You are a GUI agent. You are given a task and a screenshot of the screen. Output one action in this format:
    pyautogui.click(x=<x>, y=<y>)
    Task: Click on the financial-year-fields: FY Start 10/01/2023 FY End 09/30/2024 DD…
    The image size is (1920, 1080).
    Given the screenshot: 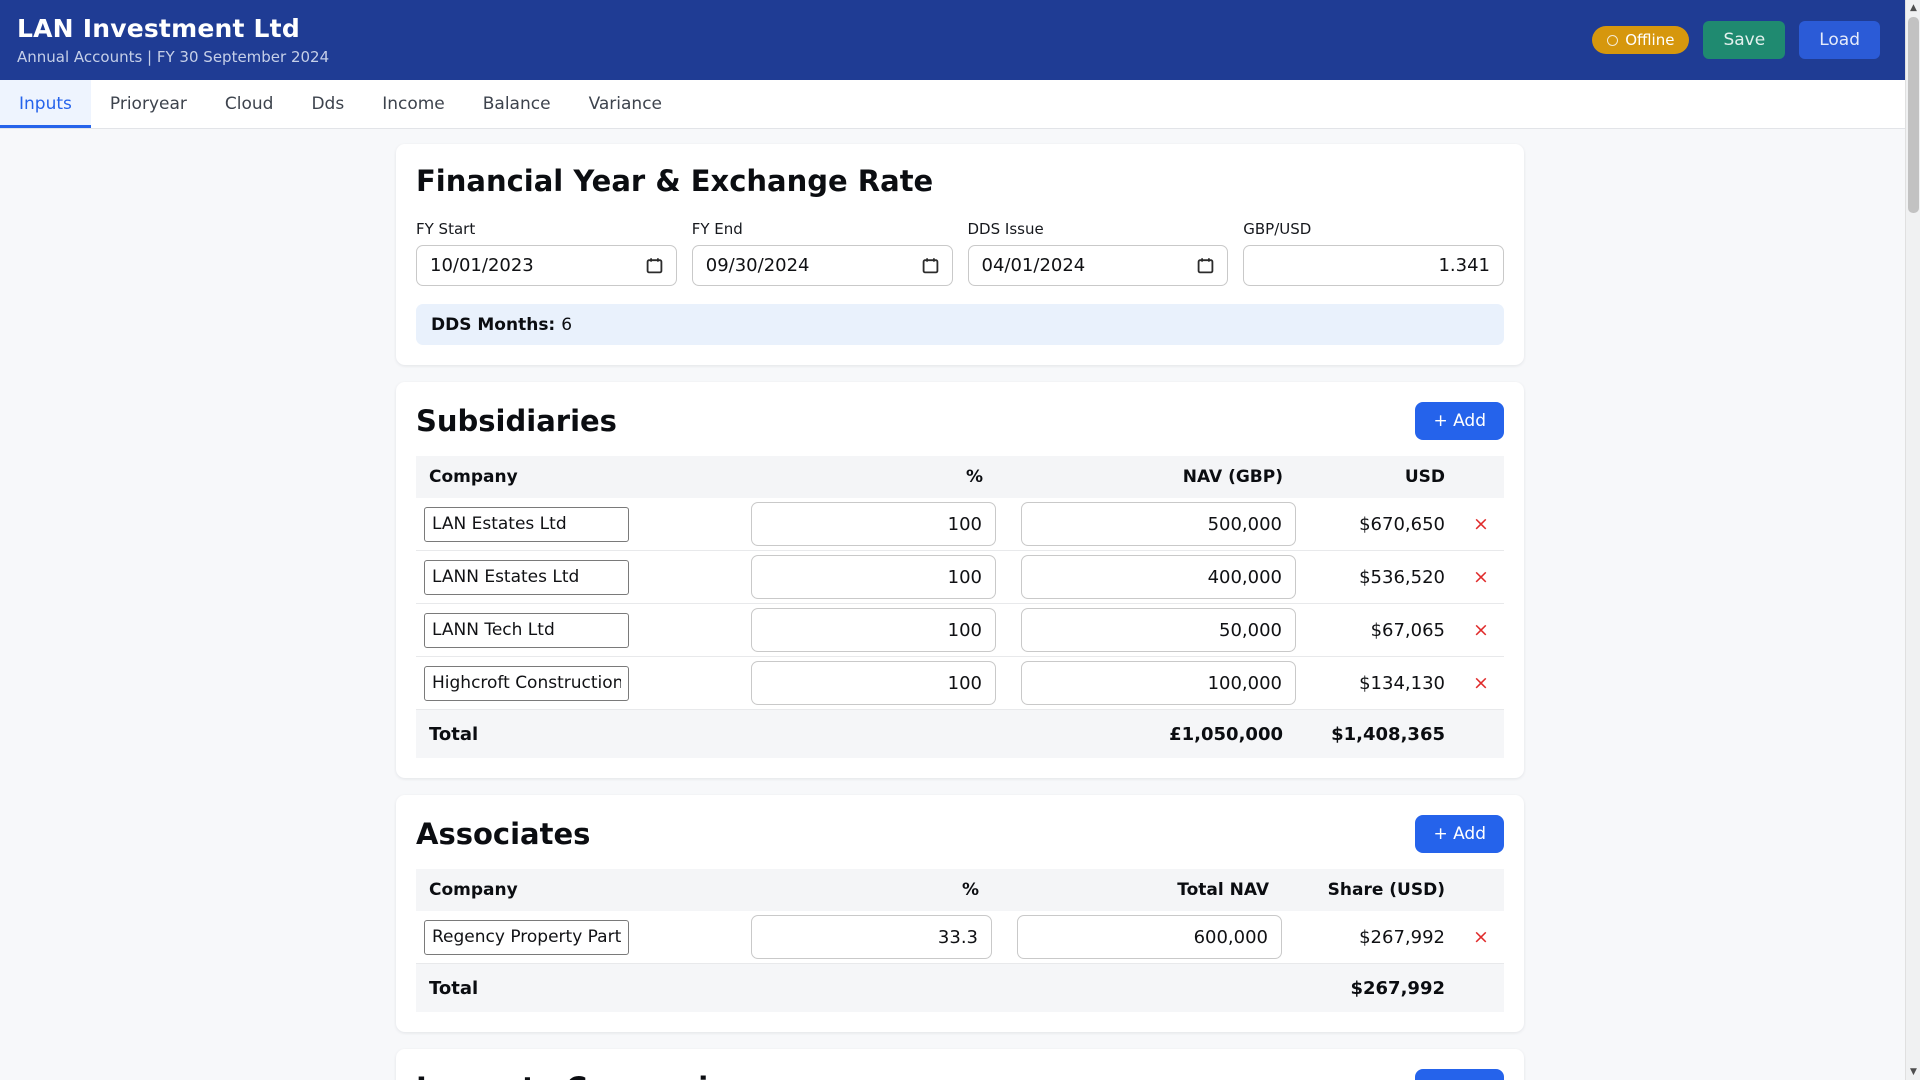 What is the action you would take?
    pyautogui.click(x=960, y=253)
    